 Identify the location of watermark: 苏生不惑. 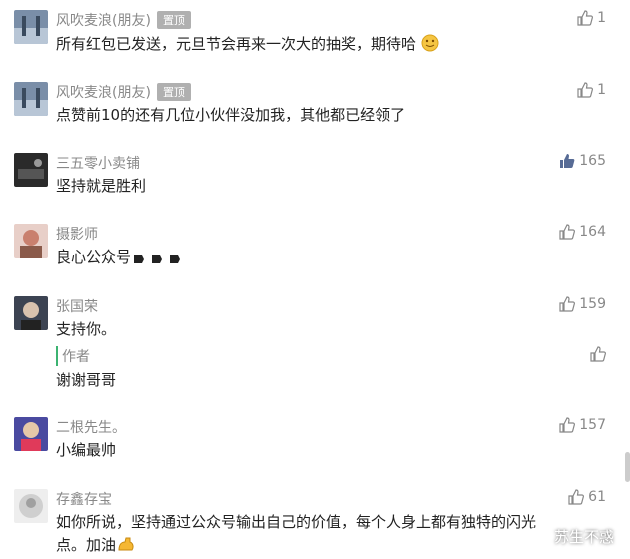
(570, 536).